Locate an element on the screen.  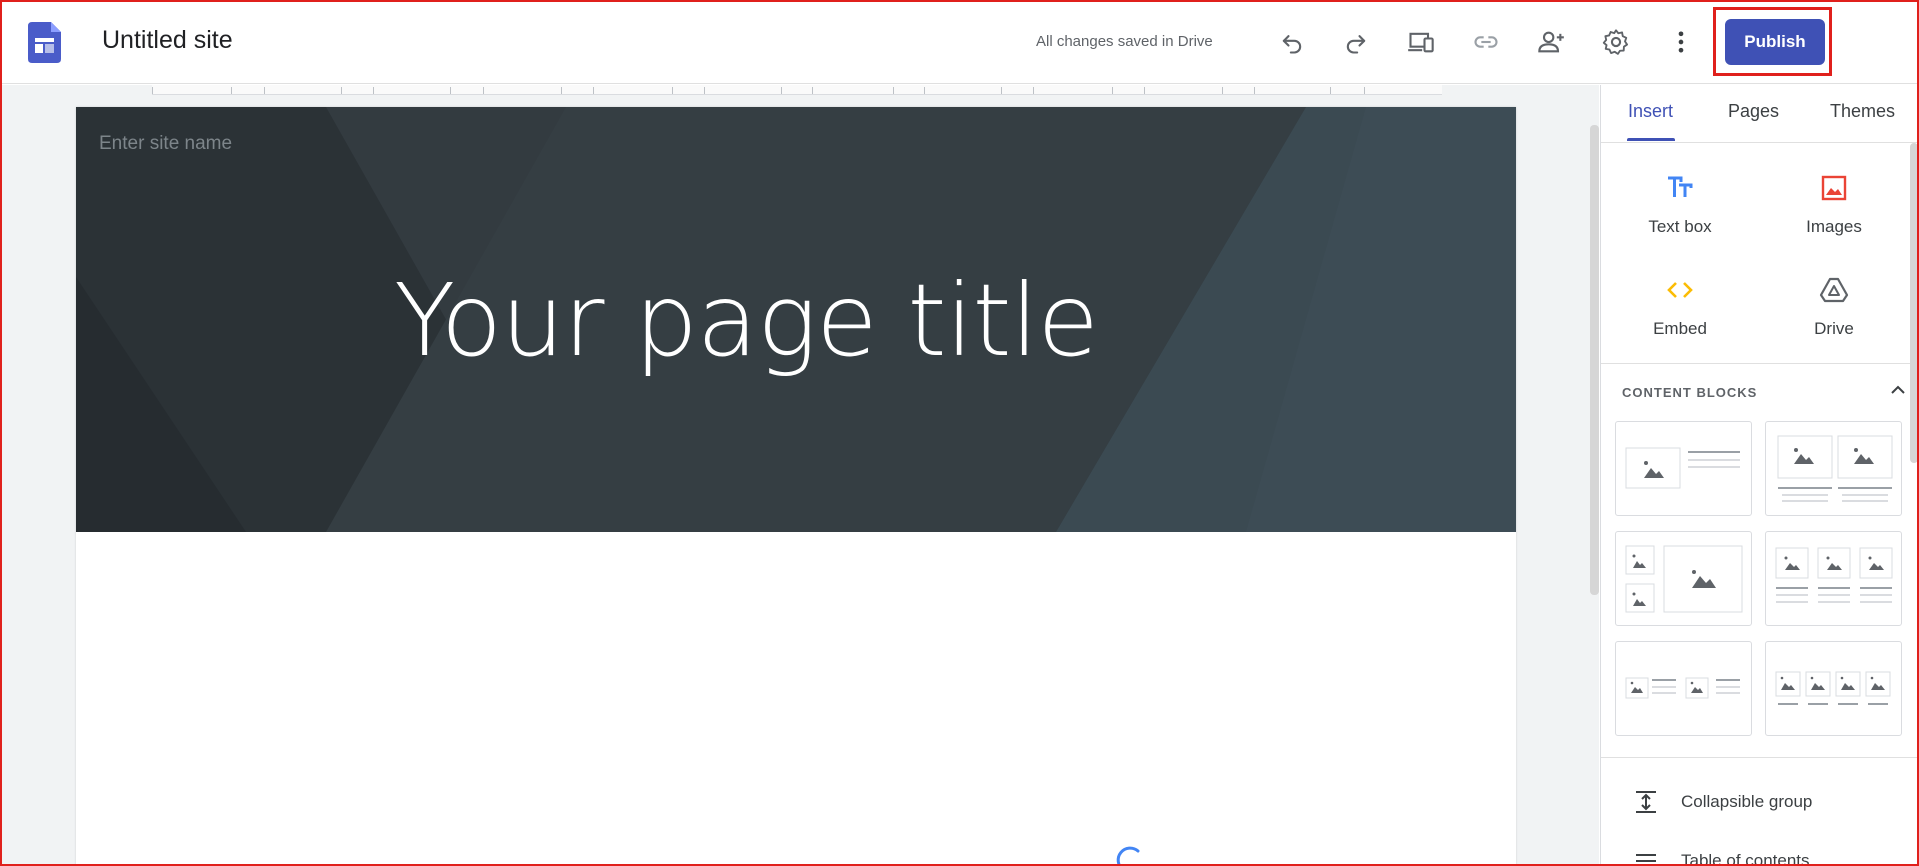
panel-tabs: Insert Pages Themes is located at coordinates (1760, 114).